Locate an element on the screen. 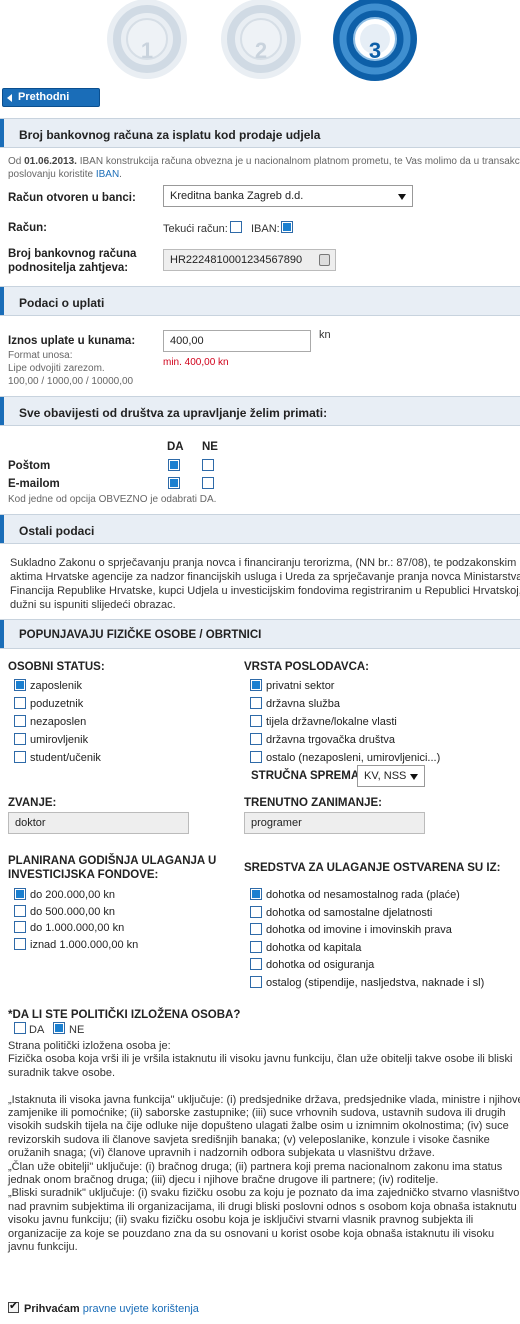  accept-terms-checkbox: ✔ is located at coordinates (13, 1306).